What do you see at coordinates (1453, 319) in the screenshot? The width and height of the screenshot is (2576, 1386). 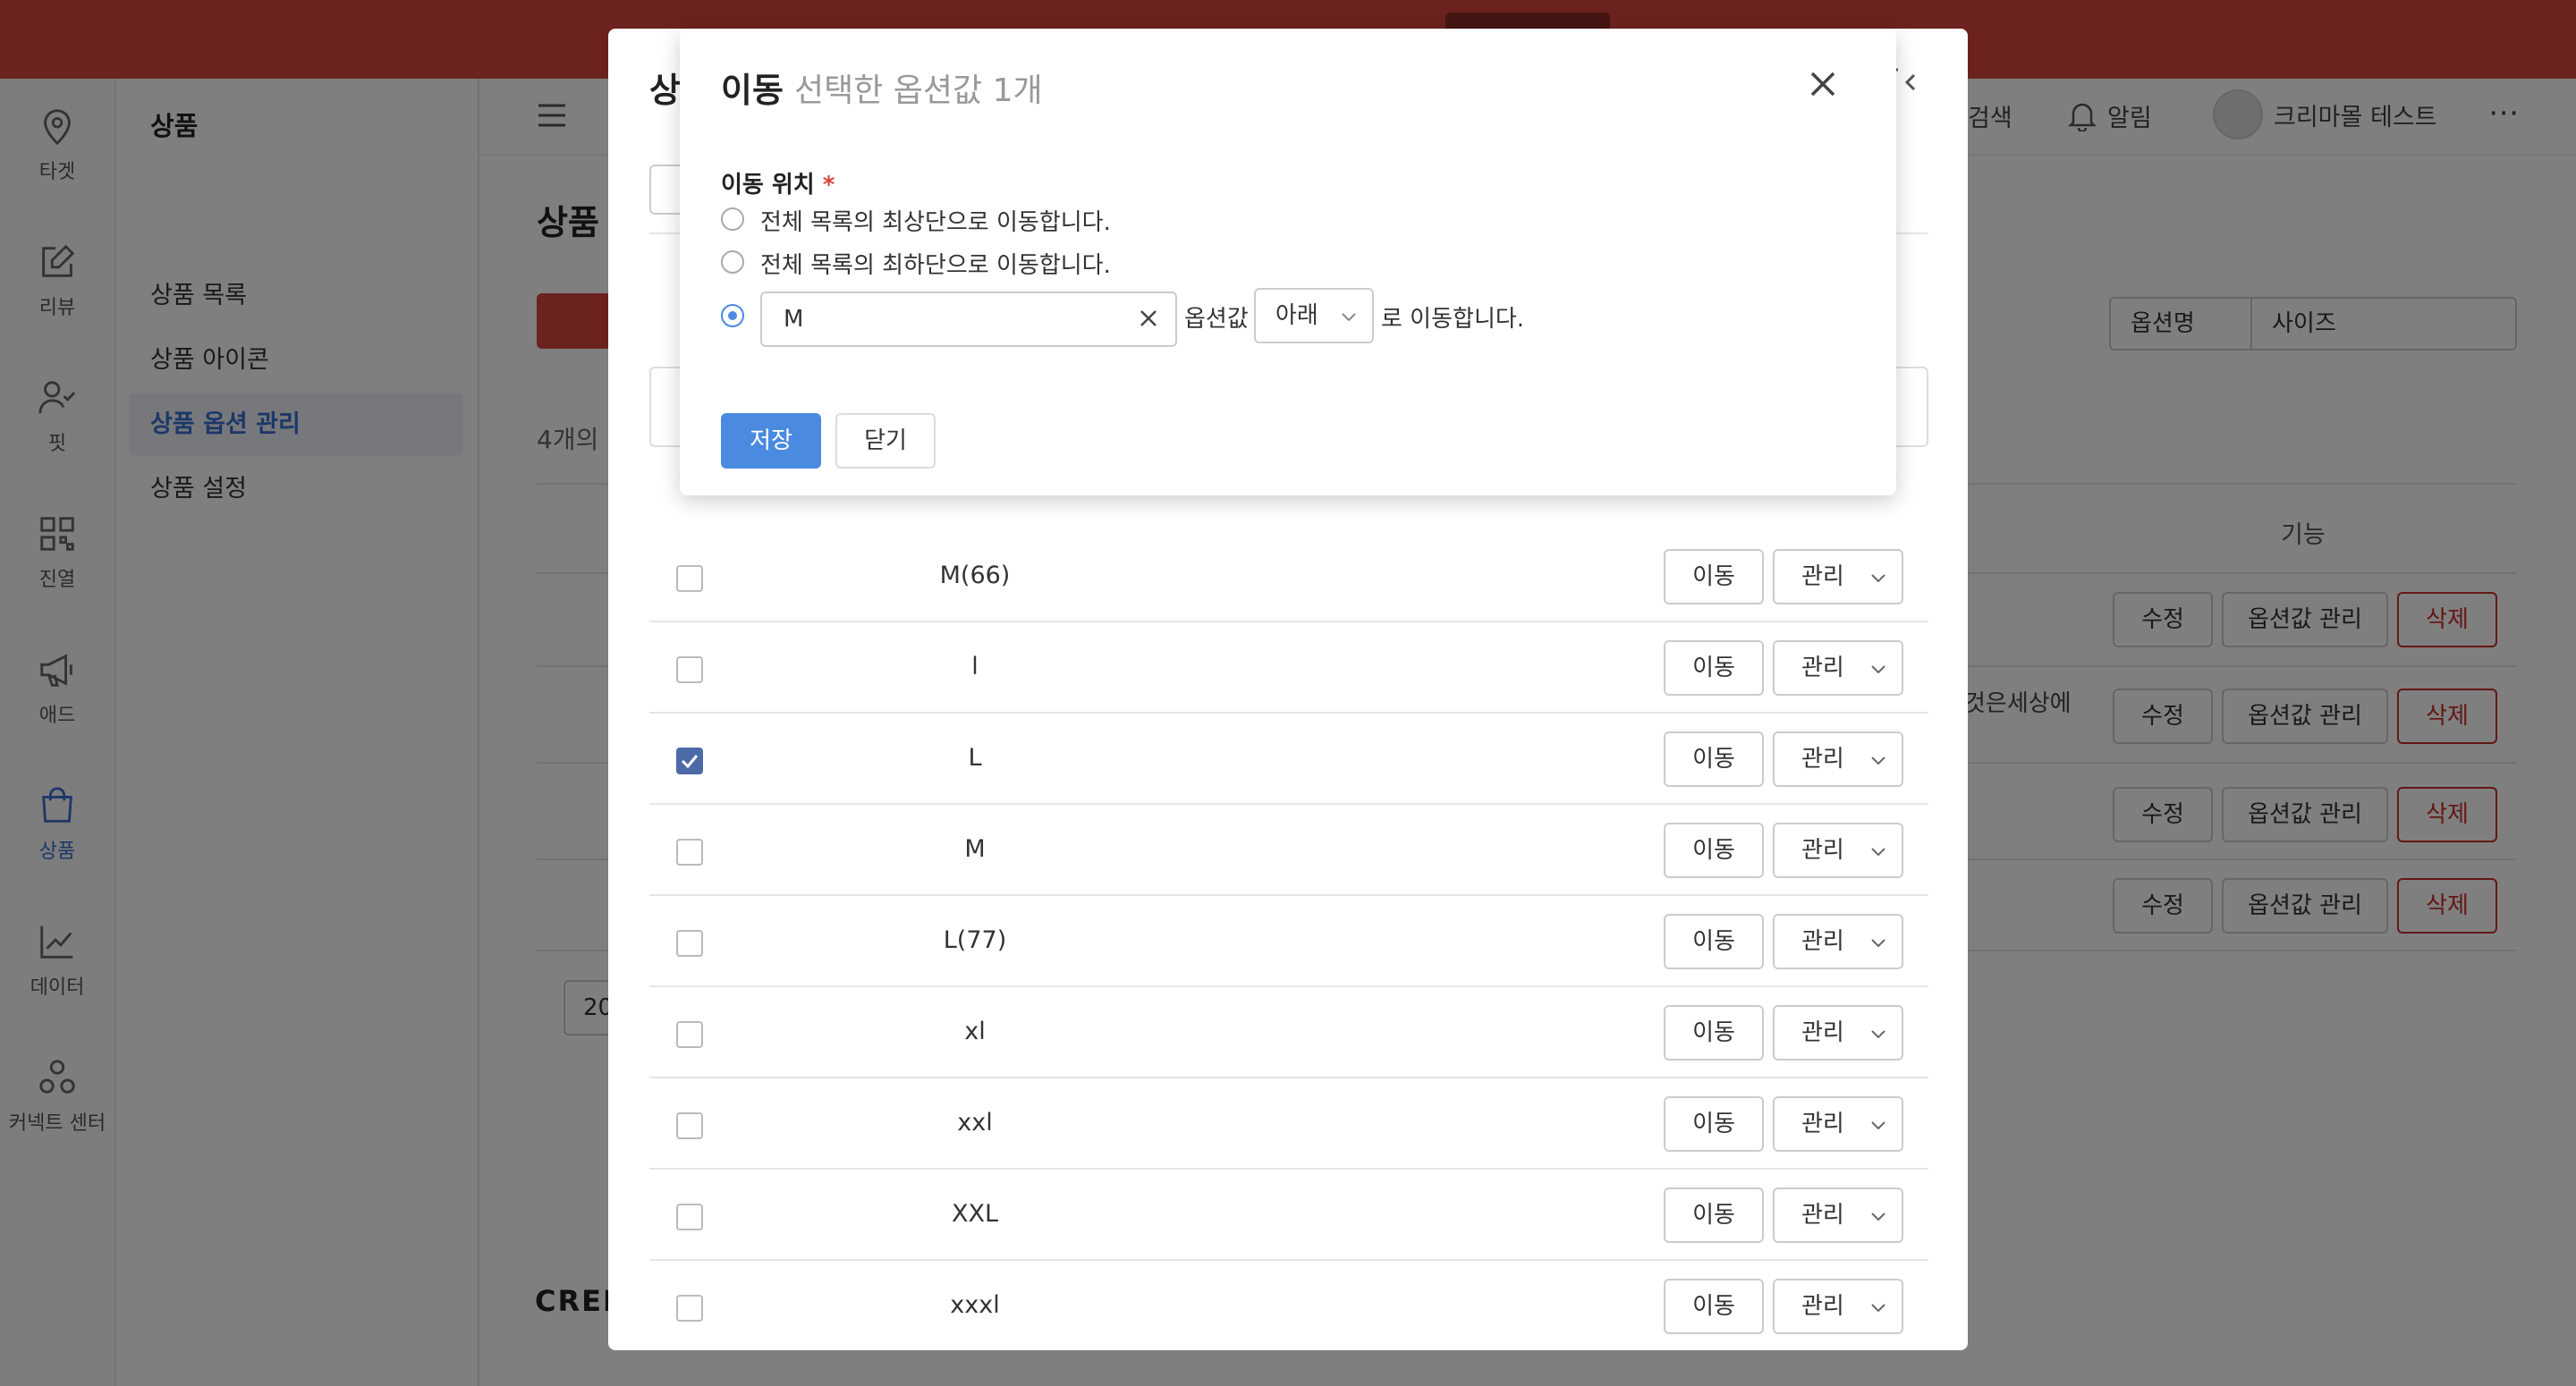 I see `move-suffix: 로 이동합니다.` at bounding box center [1453, 319].